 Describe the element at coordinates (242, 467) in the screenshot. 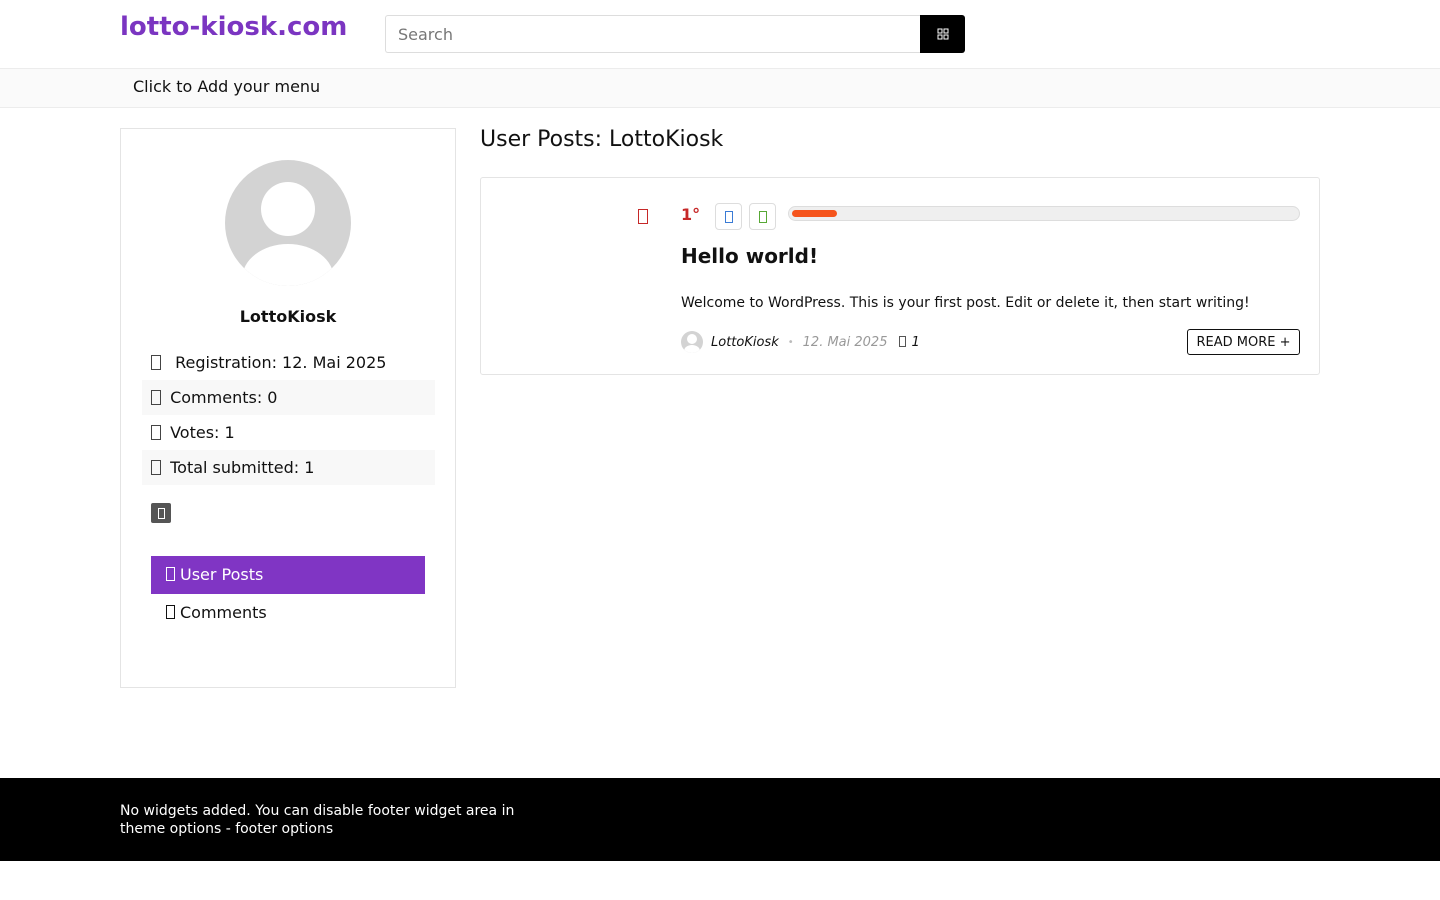

I see `stat-label: Total submitted: 1` at that location.